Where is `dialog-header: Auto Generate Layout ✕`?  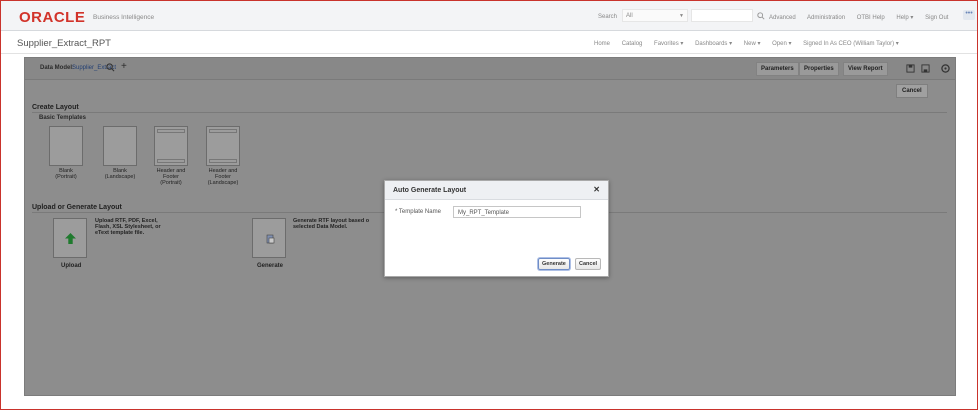 dialog-header: Auto Generate Layout ✕ is located at coordinates (496, 190).